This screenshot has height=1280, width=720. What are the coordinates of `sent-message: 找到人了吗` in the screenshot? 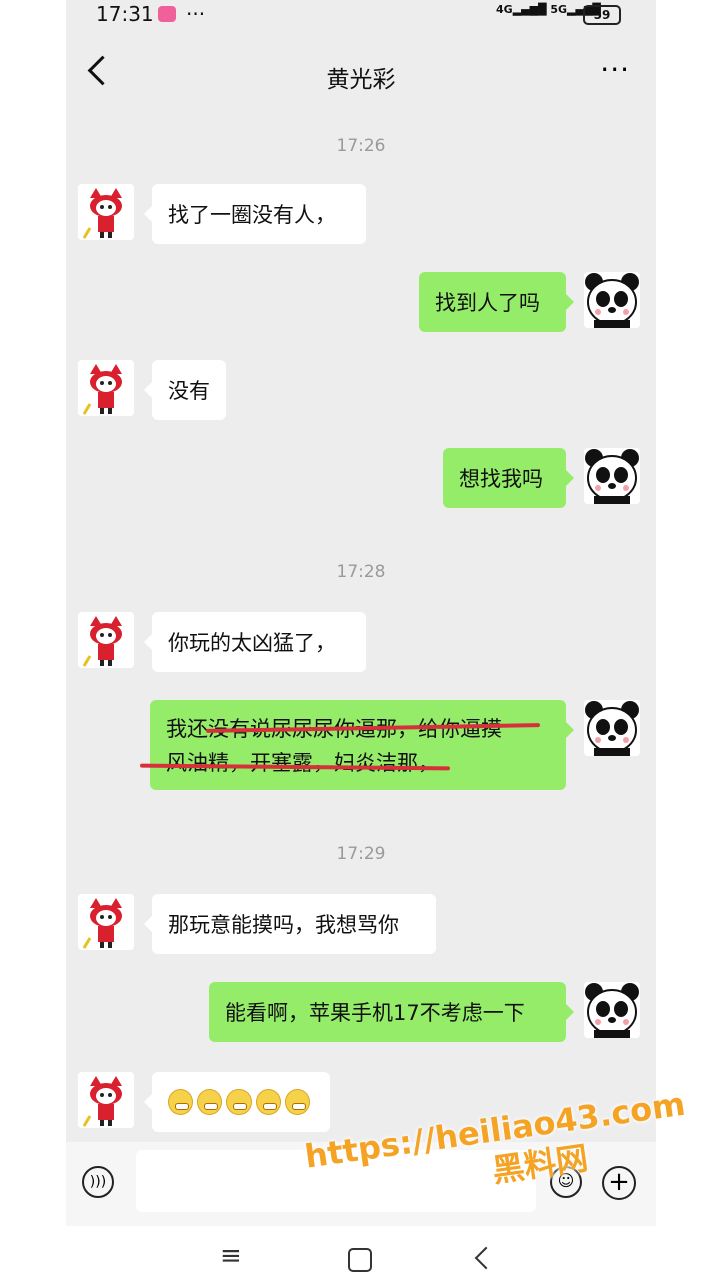 It's located at (496, 302).